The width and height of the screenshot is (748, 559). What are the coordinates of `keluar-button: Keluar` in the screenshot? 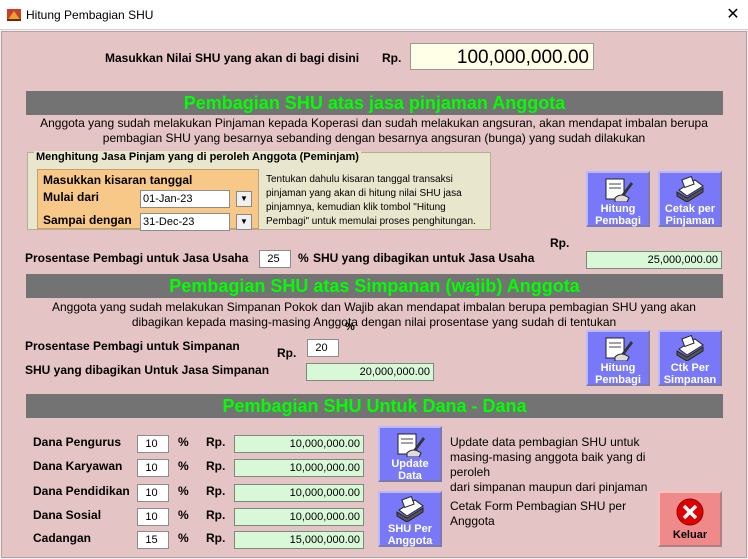 It's located at (690, 519).